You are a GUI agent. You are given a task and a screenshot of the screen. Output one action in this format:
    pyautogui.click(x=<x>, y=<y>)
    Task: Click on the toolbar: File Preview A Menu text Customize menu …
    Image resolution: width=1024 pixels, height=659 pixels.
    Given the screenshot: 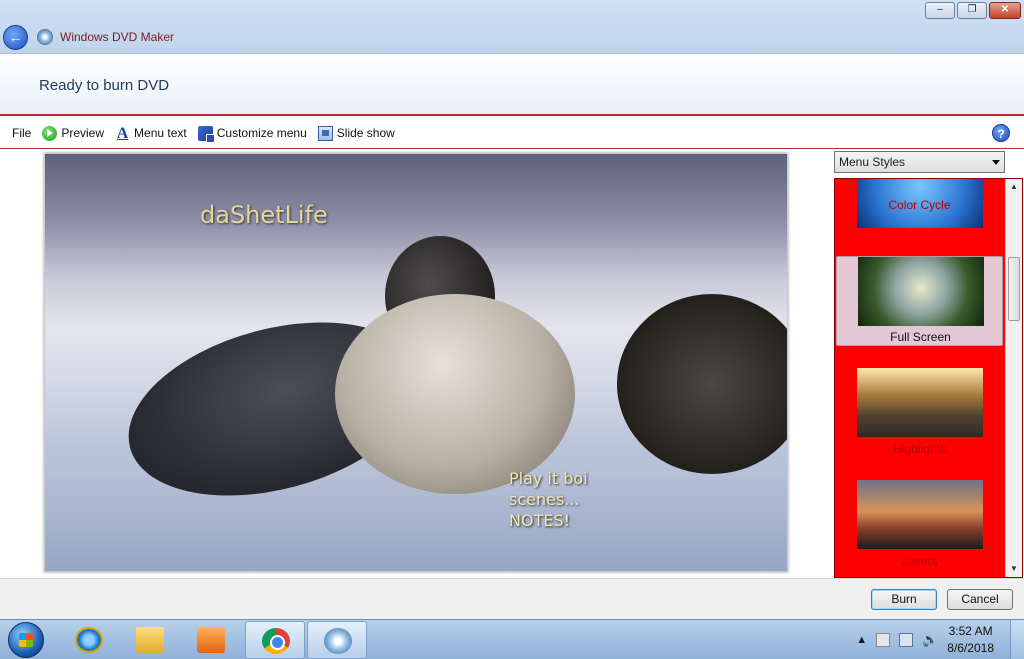 What is the action you would take?
    pyautogui.click(x=512, y=133)
    